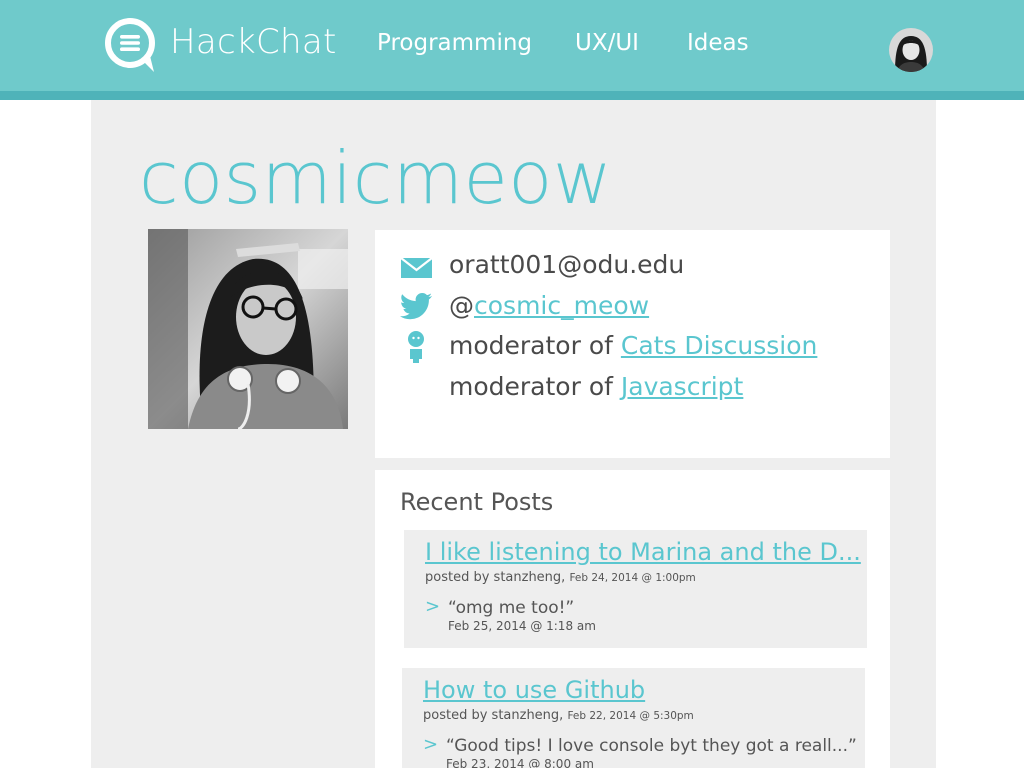 The width and height of the screenshot is (1024, 768). I want to click on email-text: oratt001@odu.edu, so click(567, 264).